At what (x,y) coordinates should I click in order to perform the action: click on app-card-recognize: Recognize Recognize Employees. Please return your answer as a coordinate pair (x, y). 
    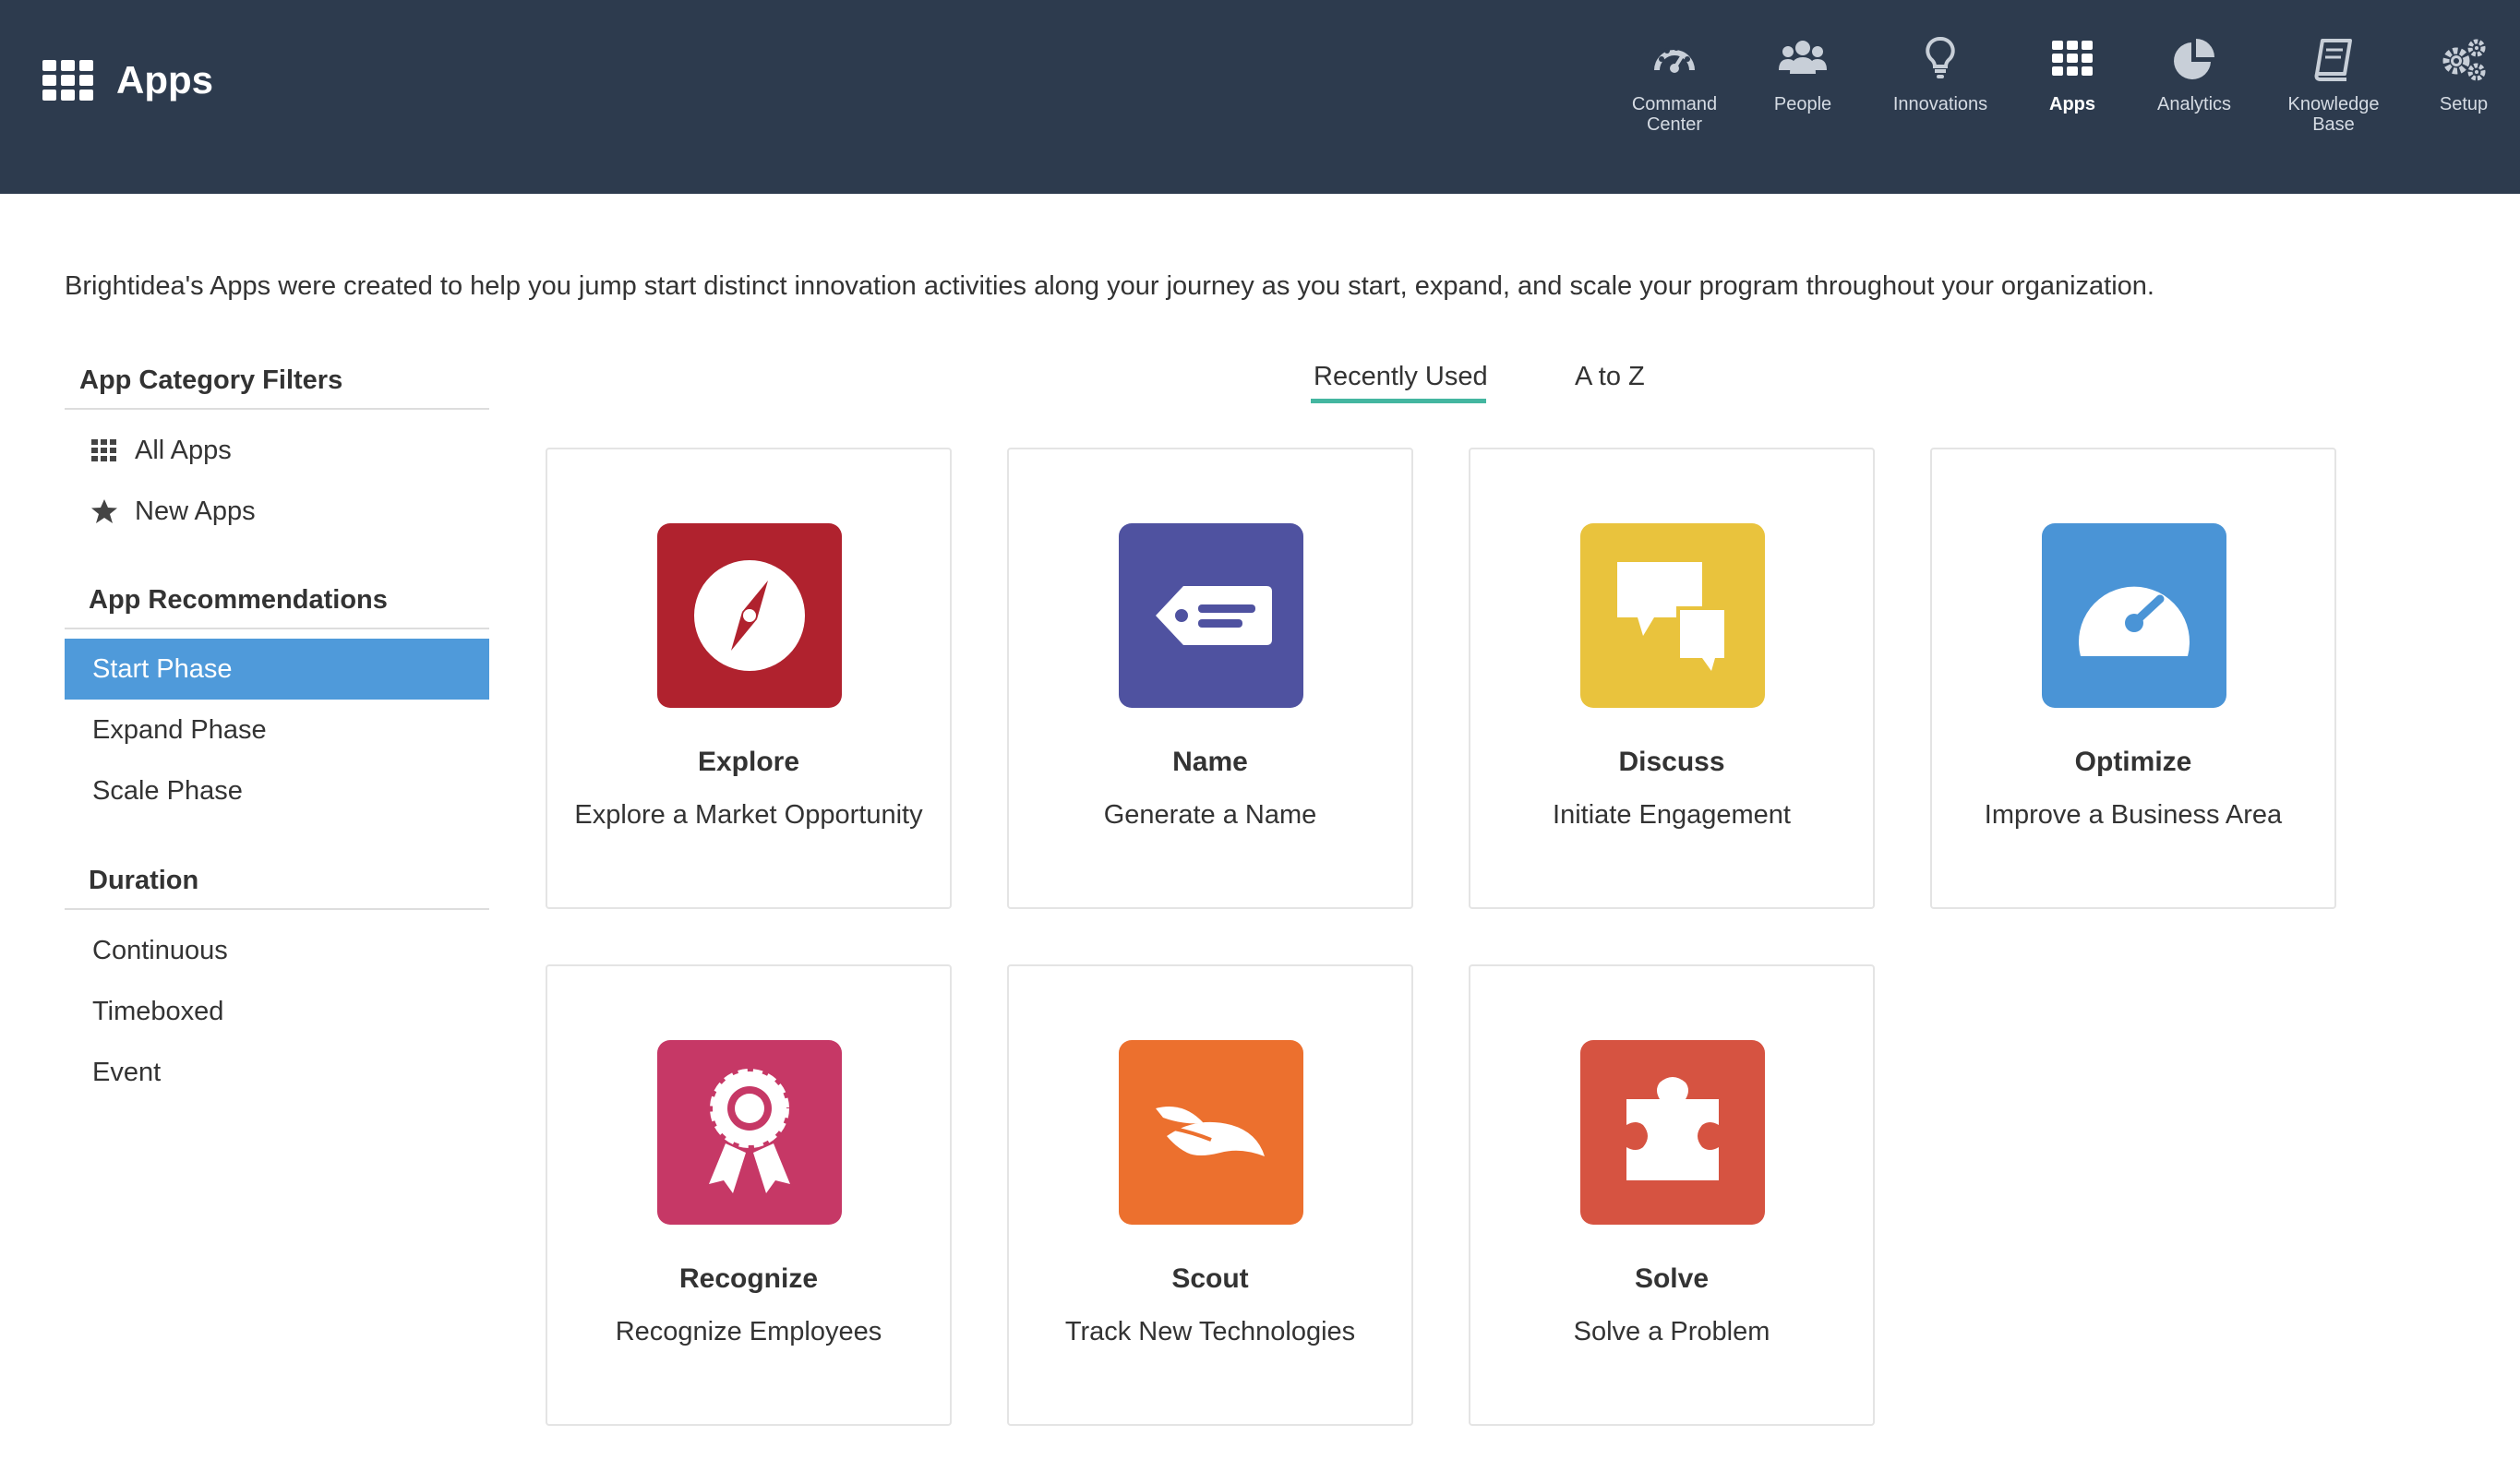
    Looking at the image, I should click on (749, 1195).